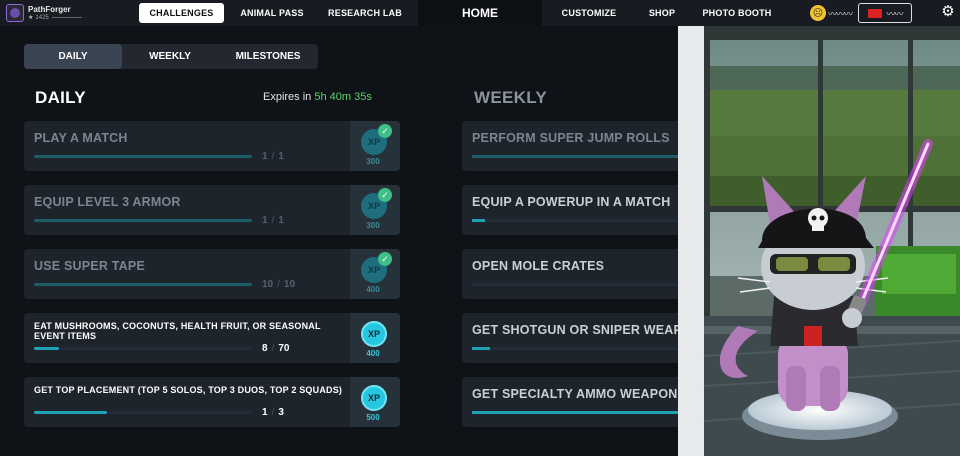 This screenshot has height=456, width=960. What do you see at coordinates (272, 13) in the screenshot?
I see `tab-animal-pass: ANIMAL PASS` at bounding box center [272, 13].